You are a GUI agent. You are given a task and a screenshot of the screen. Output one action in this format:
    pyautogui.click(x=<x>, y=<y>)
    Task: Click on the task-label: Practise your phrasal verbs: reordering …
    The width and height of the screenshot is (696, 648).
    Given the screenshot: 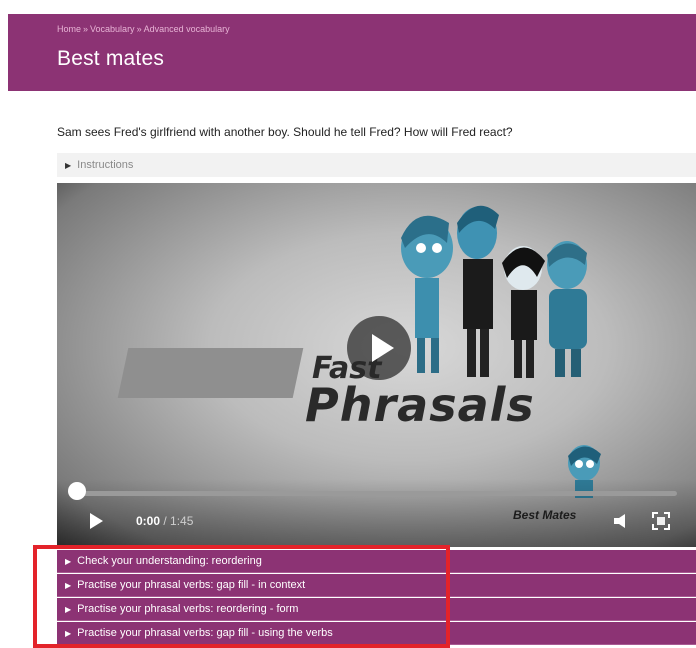 What is the action you would take?
    pyautogui.click(x=188, y=609)
    